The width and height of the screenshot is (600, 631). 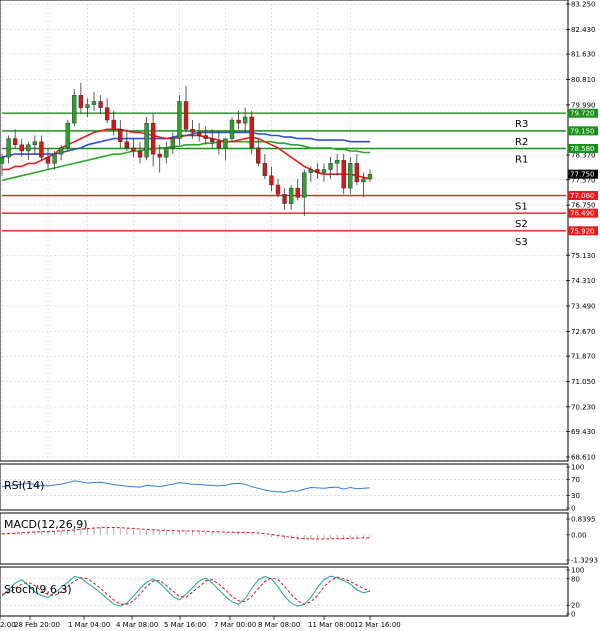 What do you see at coordinates (521, 142) in the screenshot?
I see `level-name-r2: R2` at bounding box center [521, 142].